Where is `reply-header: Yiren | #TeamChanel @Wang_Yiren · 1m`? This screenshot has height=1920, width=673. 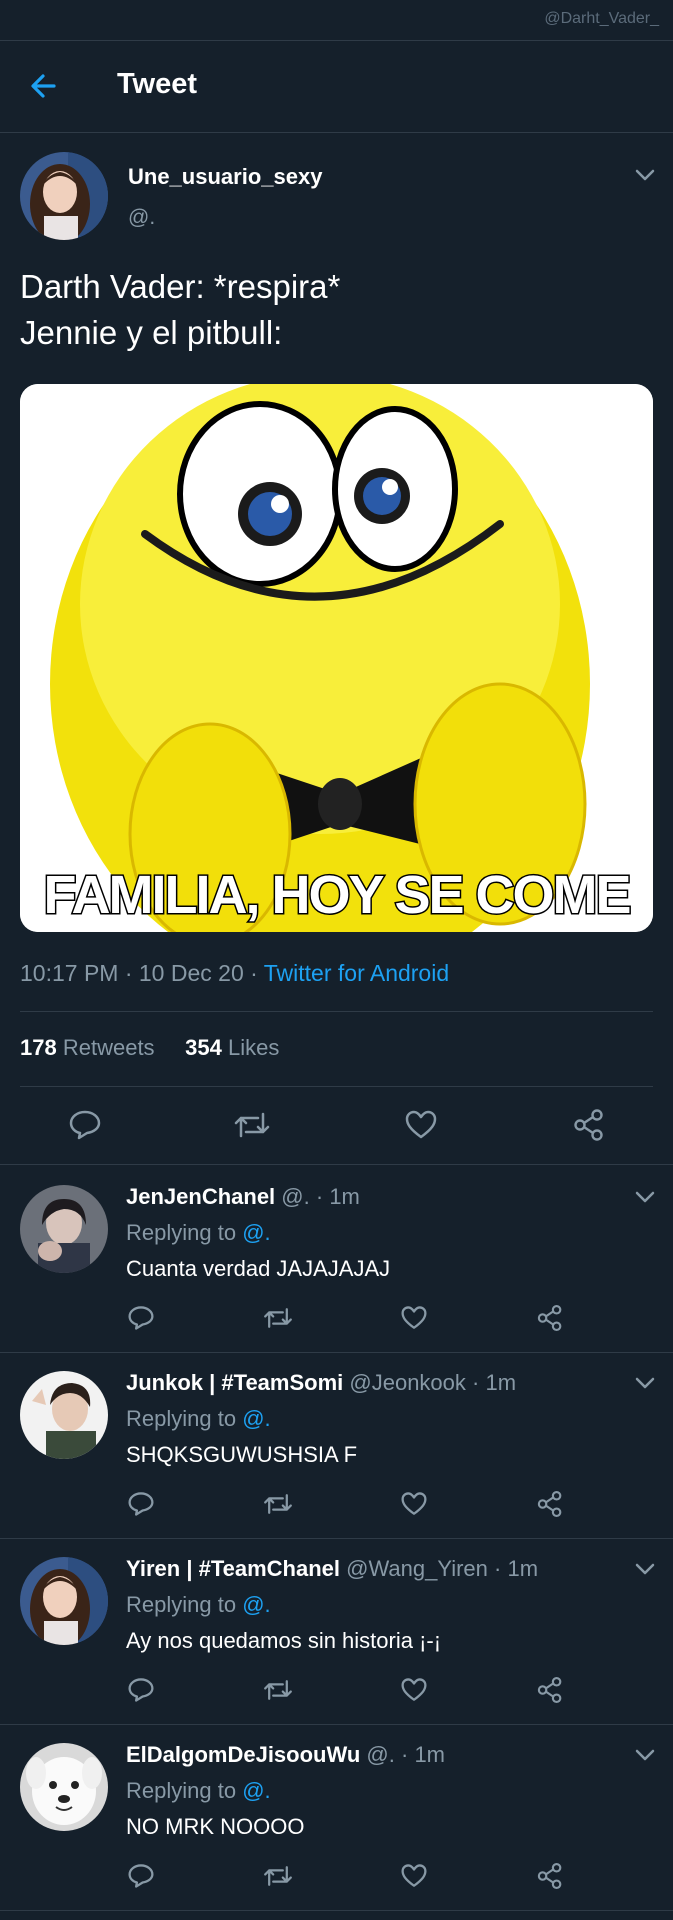 reply-header: Yiren | #TeamChanel @Wang_Yiren · 1m is located at coordinates (332, 1569).